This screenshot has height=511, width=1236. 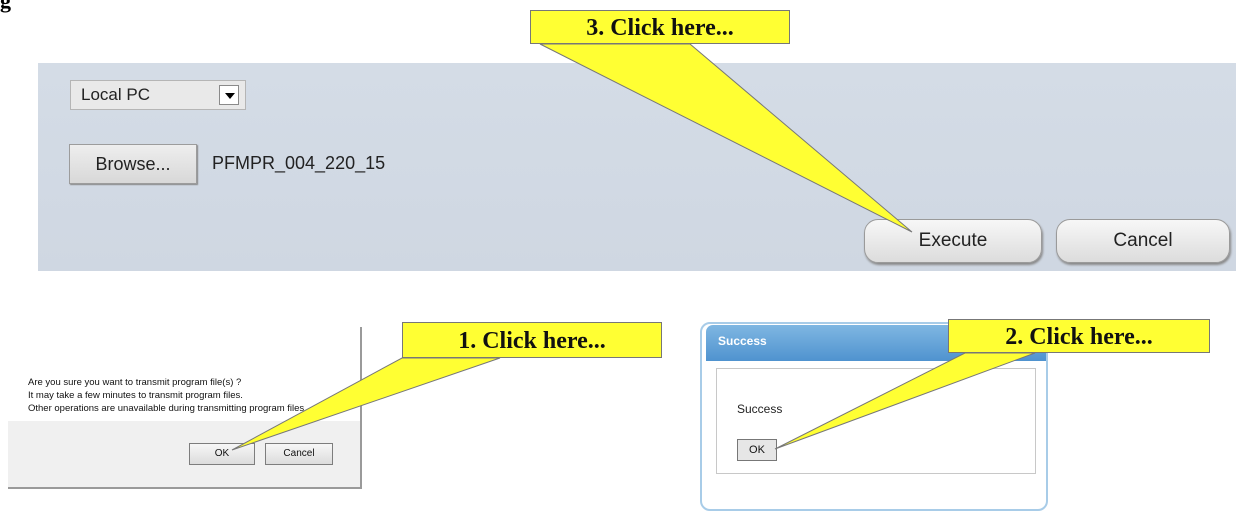 I want to click on callout-pointer-step2, so click(x=905, y=401).